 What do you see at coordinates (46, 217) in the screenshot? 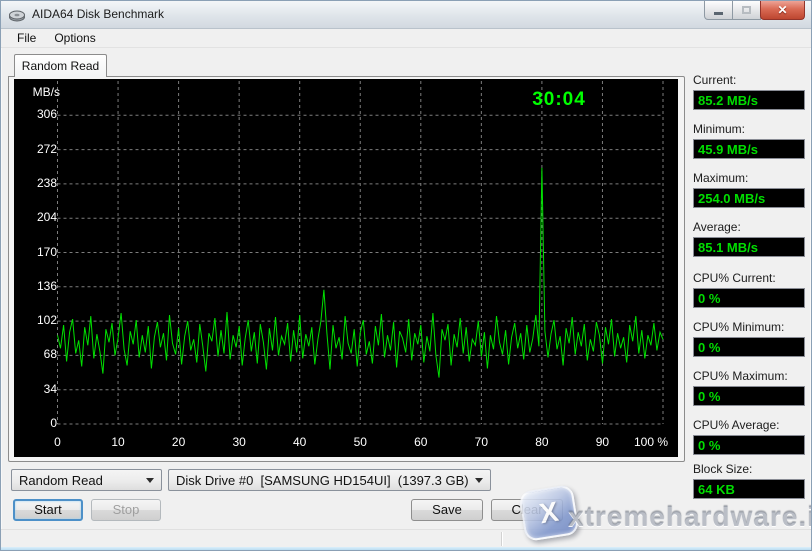
I see `y-axis-tick-label: 204` at bounding box center [46, 217].